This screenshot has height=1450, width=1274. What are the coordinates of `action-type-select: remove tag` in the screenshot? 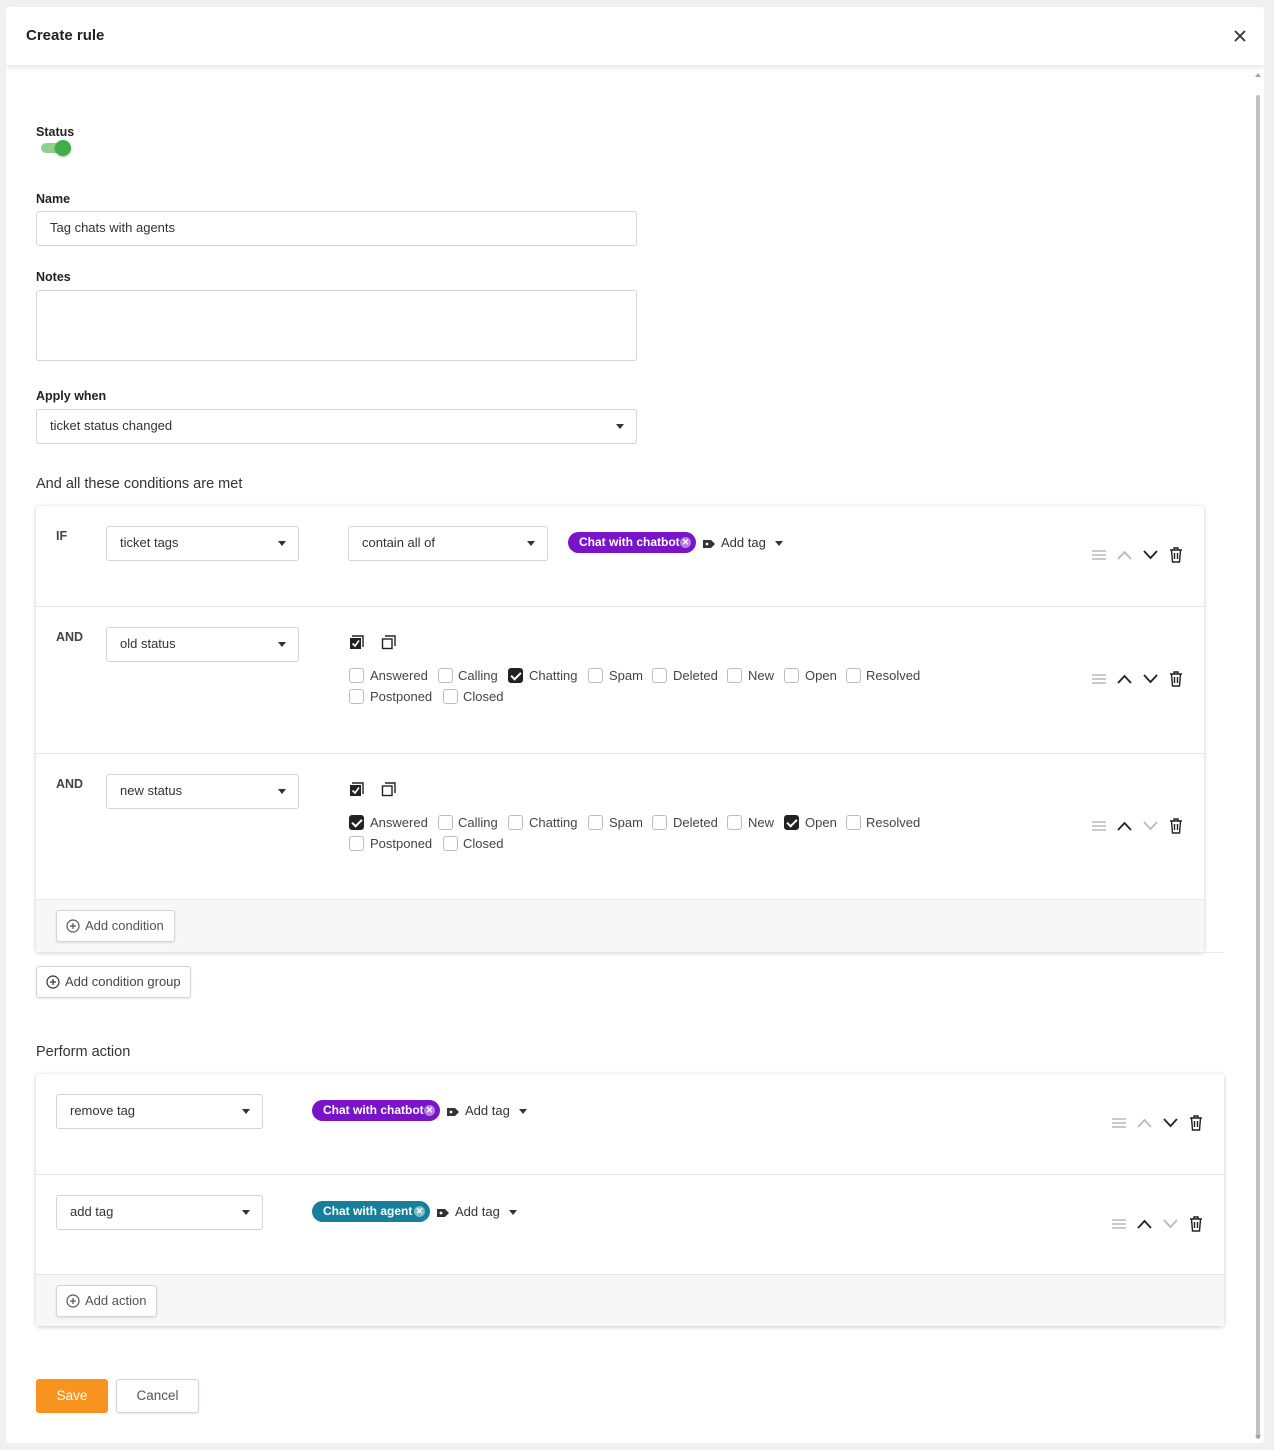 It's located at (159, 1111).